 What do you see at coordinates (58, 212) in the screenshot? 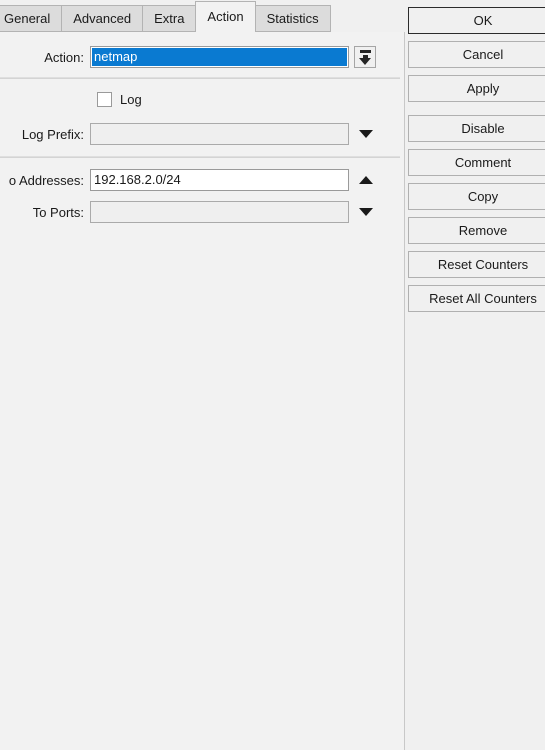
I see `to-ports-label: To Ports:` at bounding box center [58, 212].